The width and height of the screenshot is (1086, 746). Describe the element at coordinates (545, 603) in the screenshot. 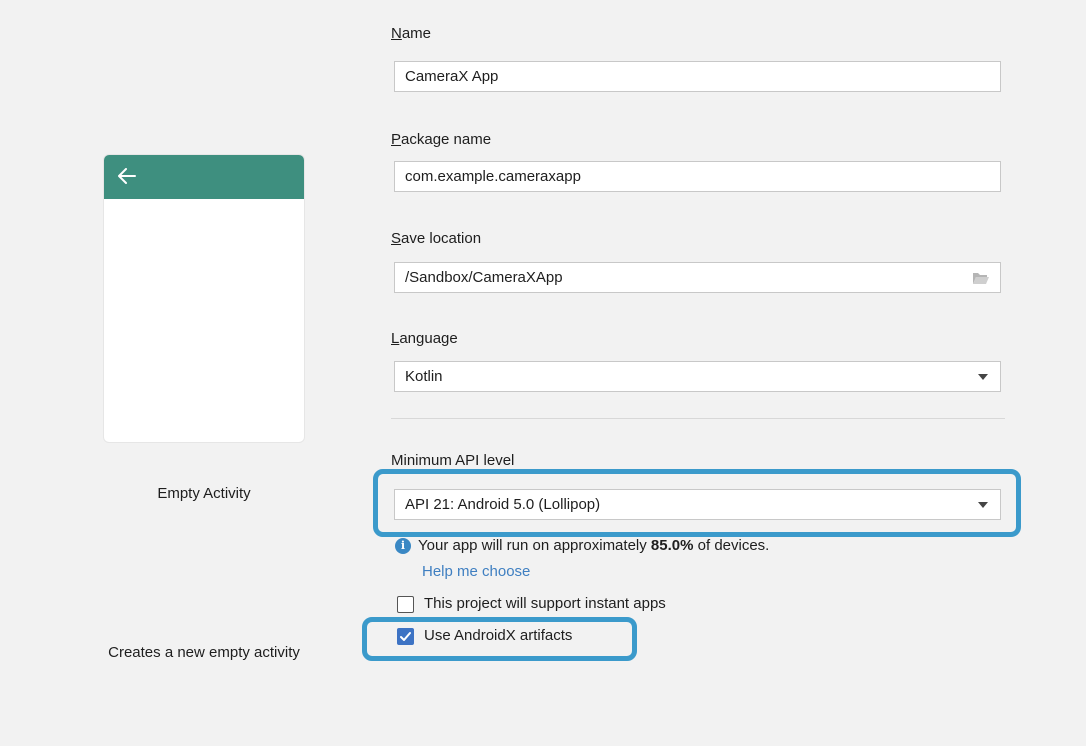

I see `instant-apps-label: This project will support instant apps` at that location.